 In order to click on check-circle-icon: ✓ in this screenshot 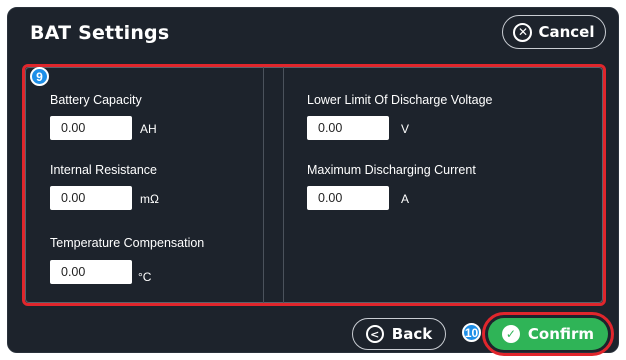, I will do `click(510, 334)`.